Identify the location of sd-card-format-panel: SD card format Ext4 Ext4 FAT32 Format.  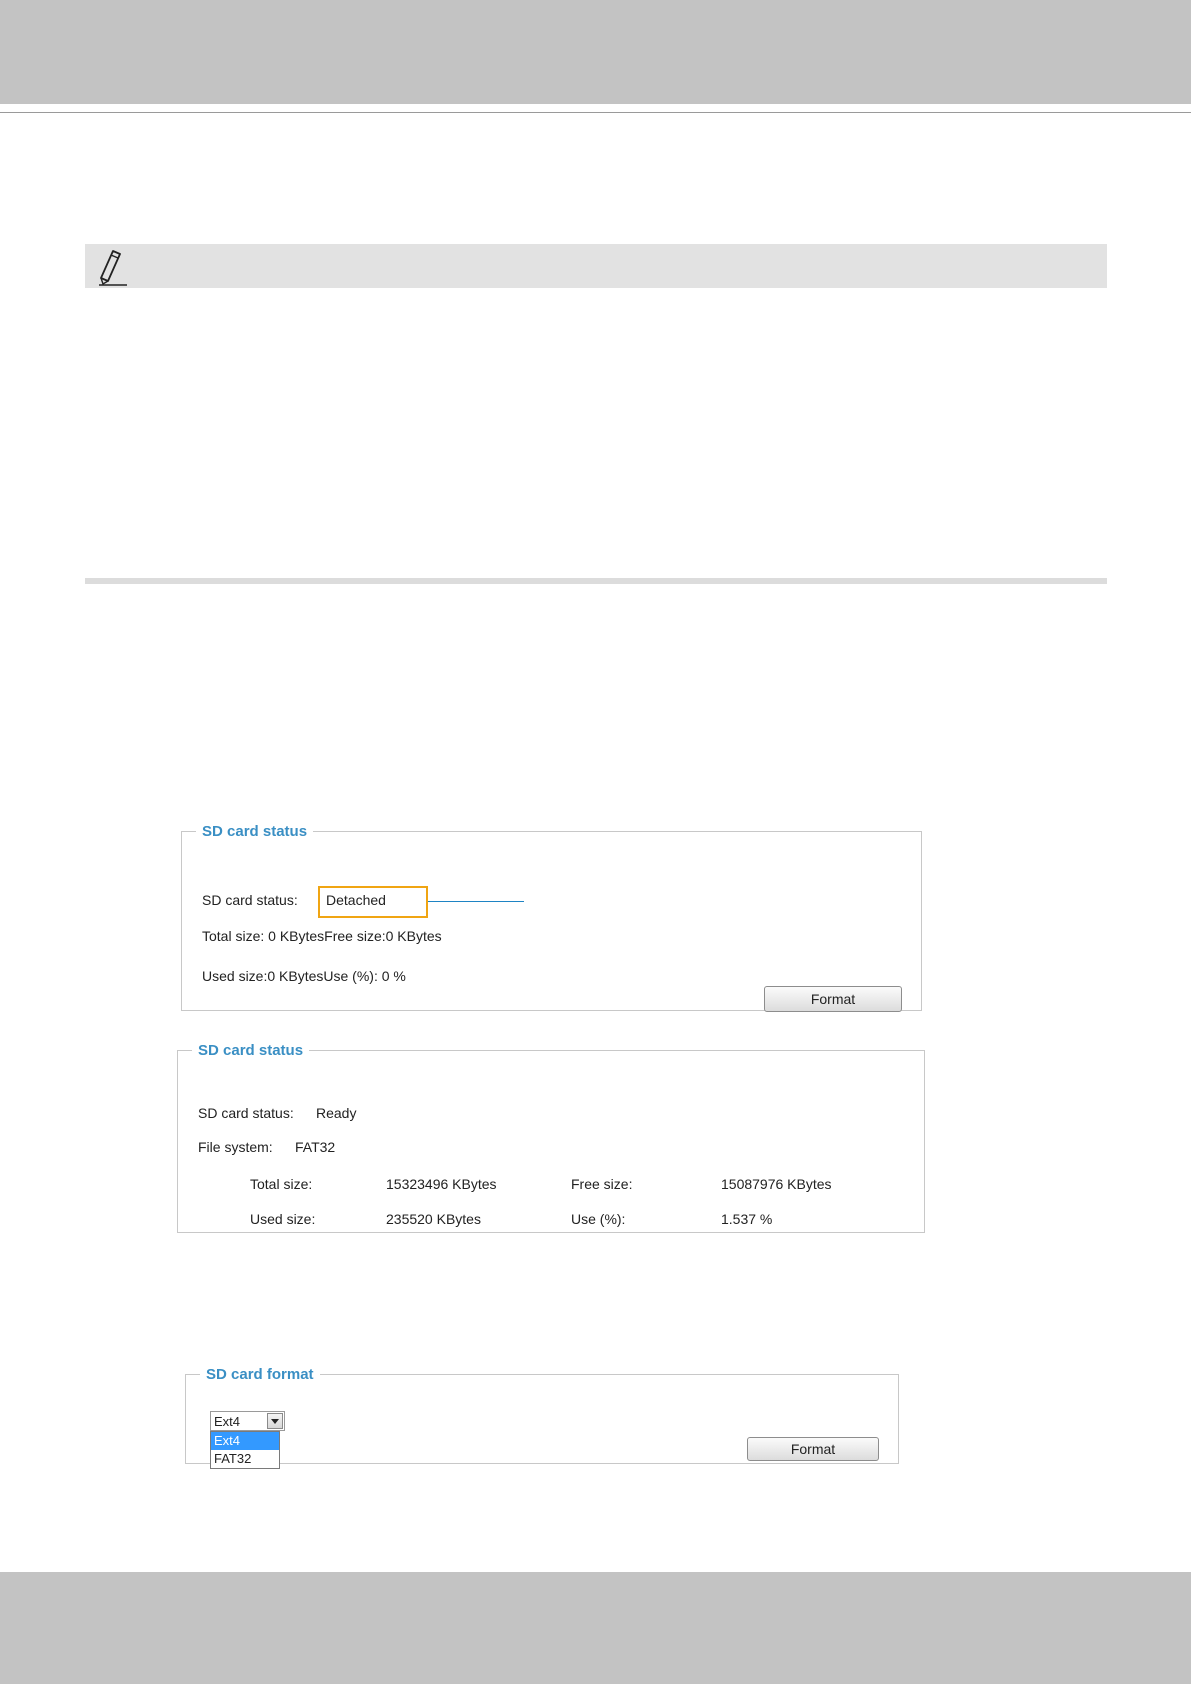
(542, 1417).